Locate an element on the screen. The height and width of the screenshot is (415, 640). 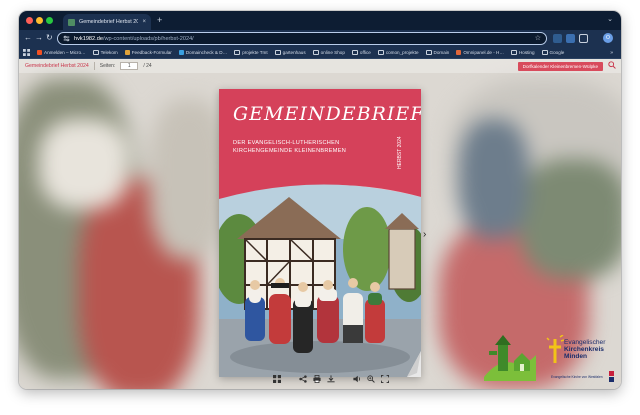
zoom-in-icon is located at coordinates (371, 379).